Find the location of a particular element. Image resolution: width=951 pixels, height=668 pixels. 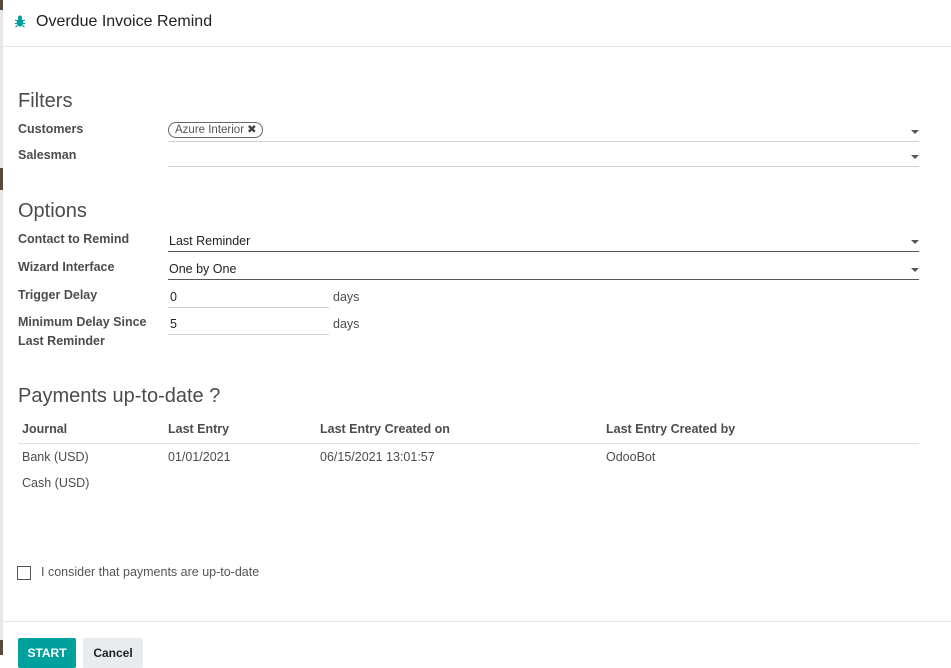

minimum-delay-label: Minimum Delay Since Last Reminder is located at coordinates (82, 332).